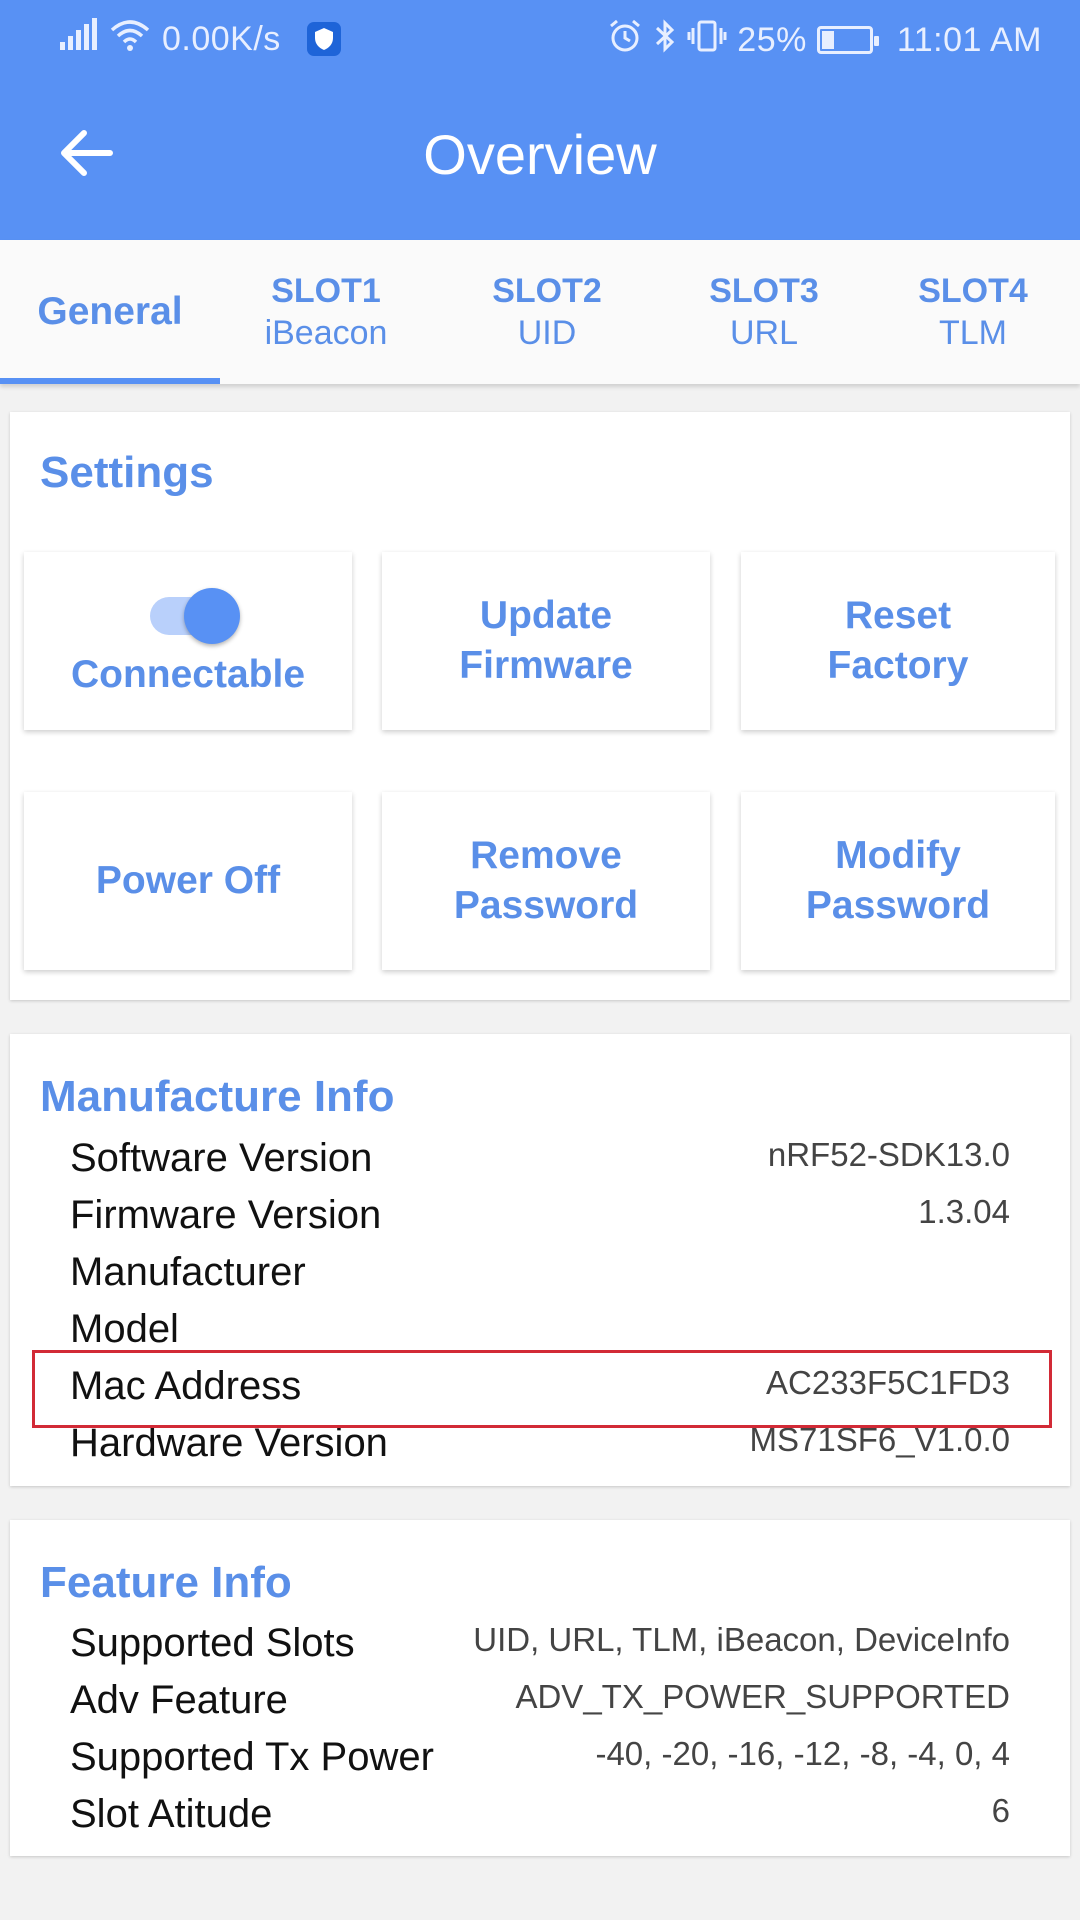  What do you see at coordinates (189, 613) in the screenshot?
I see `connectable-switch` at bounding box center [189, 613].